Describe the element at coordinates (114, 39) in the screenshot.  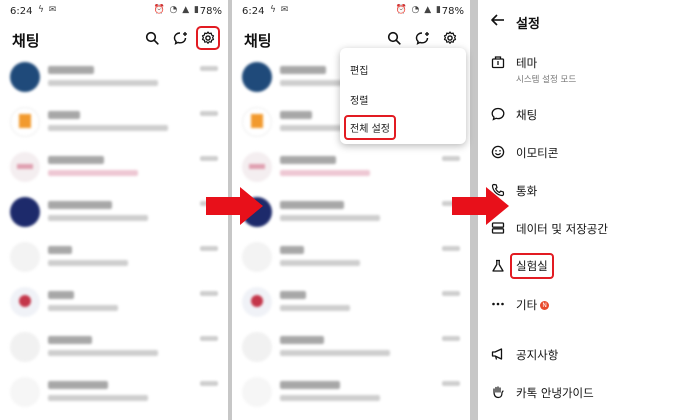
I see `chat-app-bar: 채팅` at that location.